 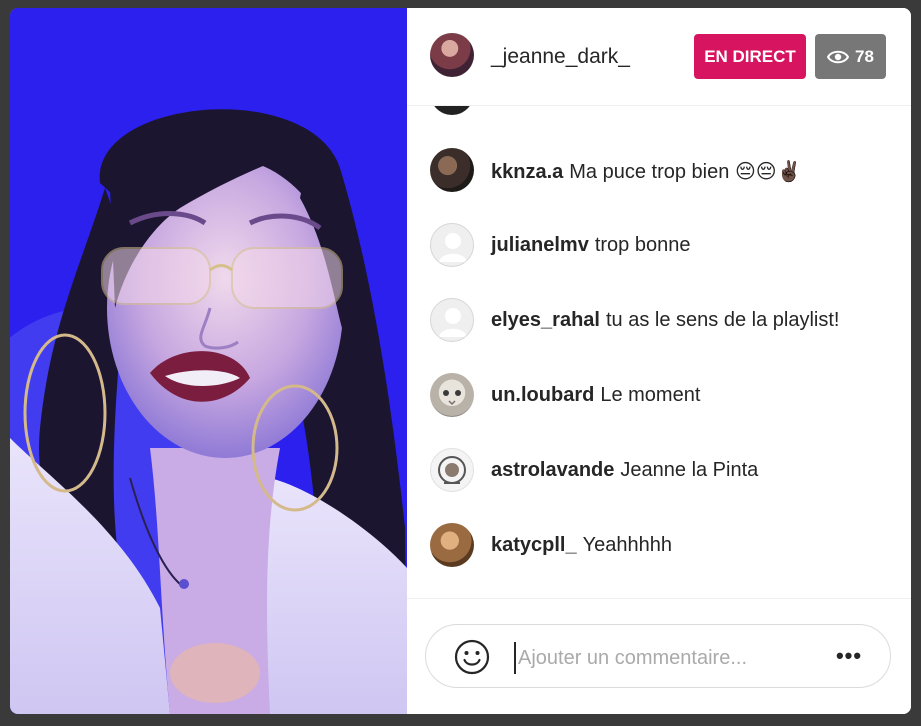 What do you see at coordinates (534, 545) in the screenshot?
I see `comment-username: katycpll_` at bounding box center [534, 545].